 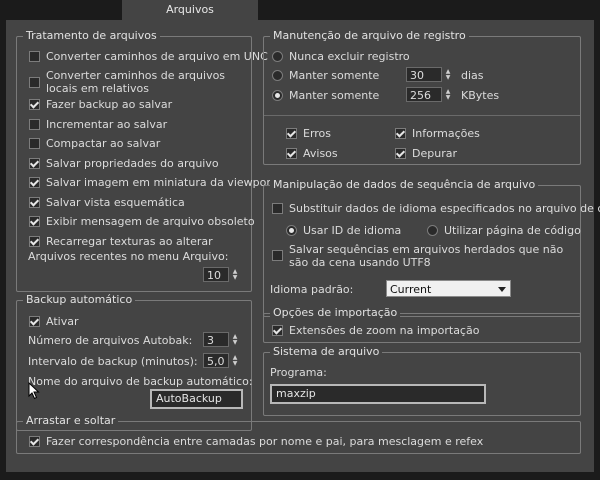 I want to click on file-system-group: Sistema de arquivo Programa: maxzip, so click(x=422, y=380).